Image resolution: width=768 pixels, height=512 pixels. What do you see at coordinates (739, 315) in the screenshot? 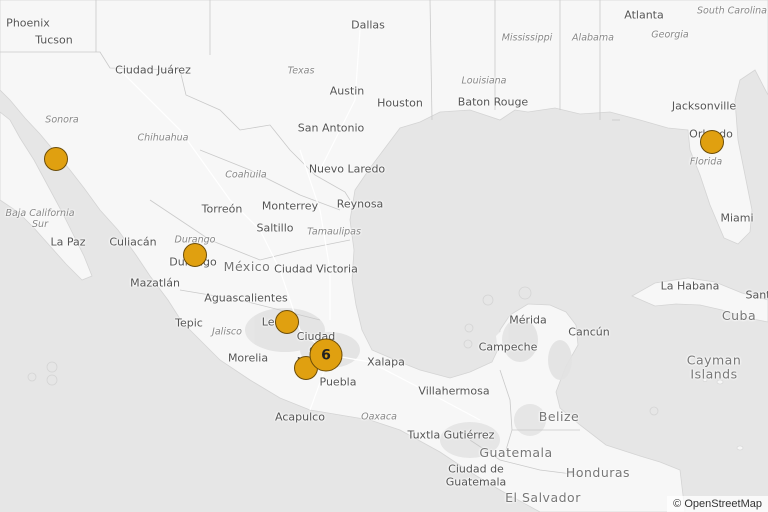
I see `label-cuba: Cuba` at bounding box center [739, 315].